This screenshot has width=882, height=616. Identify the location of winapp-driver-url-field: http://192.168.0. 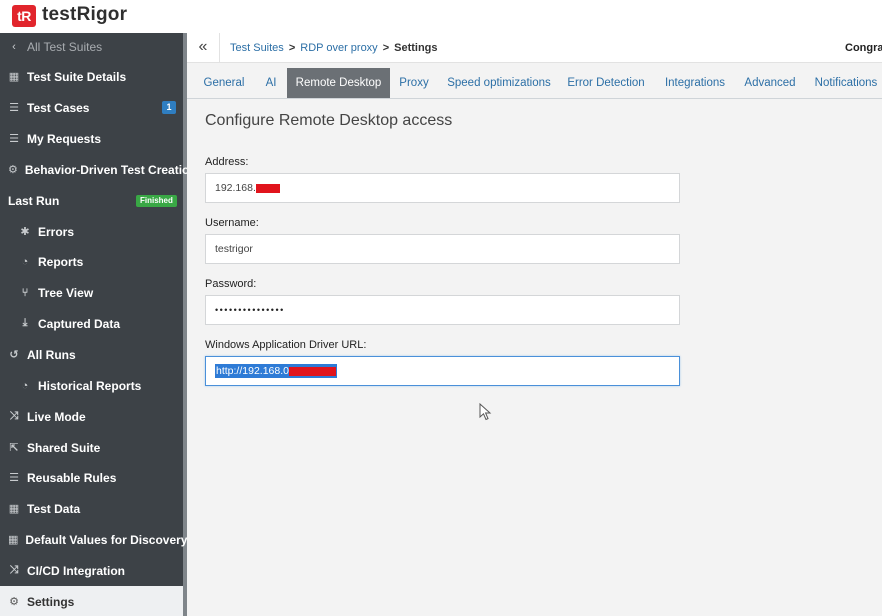
(442, 371).